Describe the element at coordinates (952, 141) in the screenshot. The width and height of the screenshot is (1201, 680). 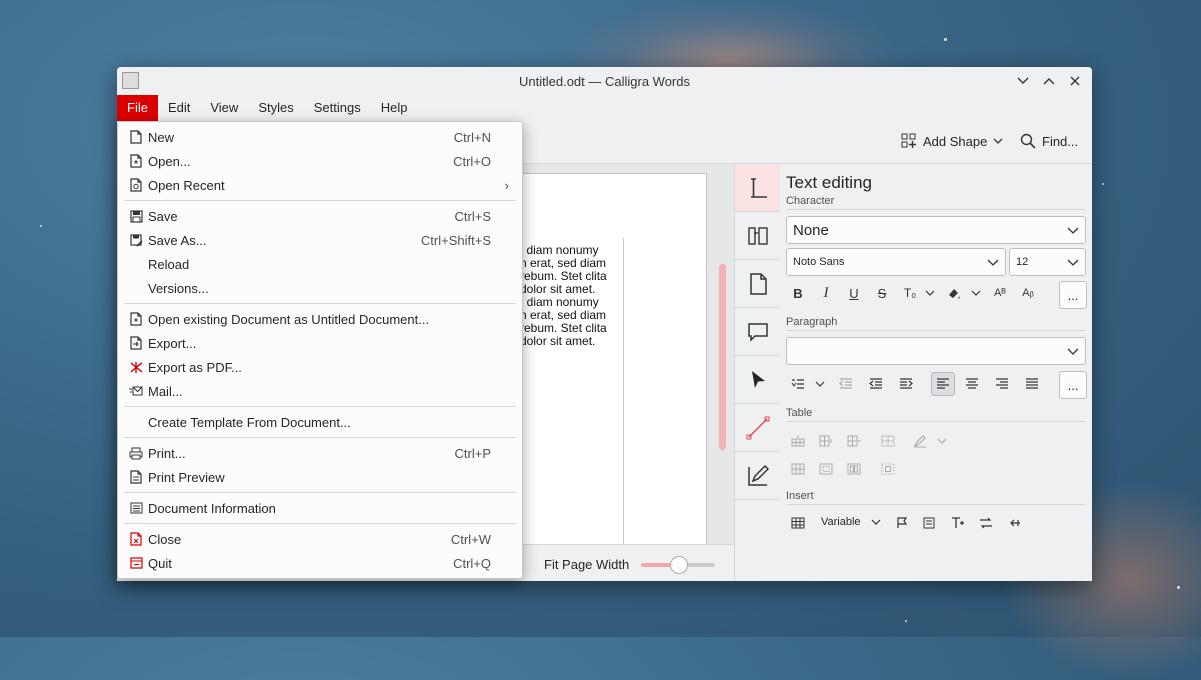
I see `add-shape-button: Add Shape` at that location.